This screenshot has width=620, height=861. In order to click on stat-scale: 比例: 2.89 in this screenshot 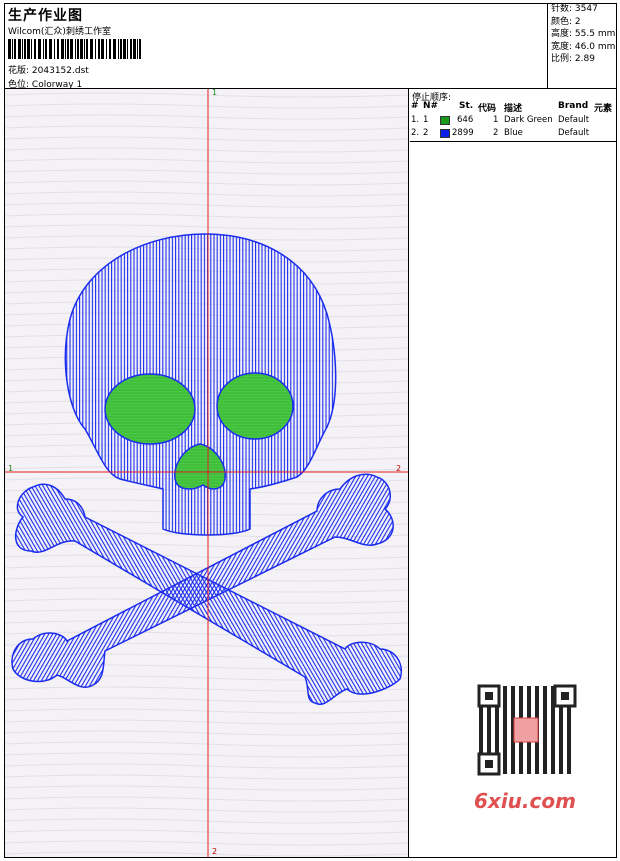, I will do `click(573, 59)`.